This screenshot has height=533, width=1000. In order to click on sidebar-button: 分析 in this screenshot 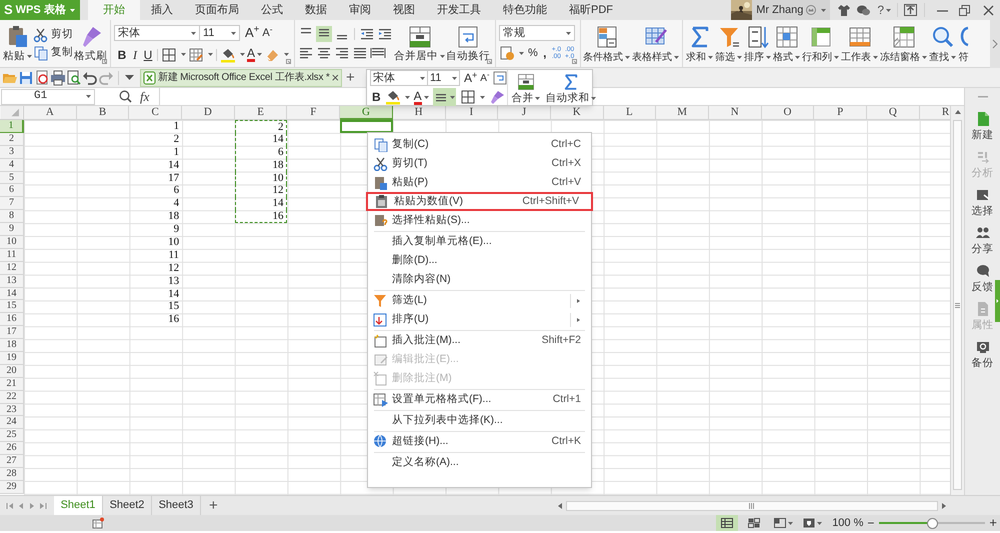, I will do `click(983, 169)`.